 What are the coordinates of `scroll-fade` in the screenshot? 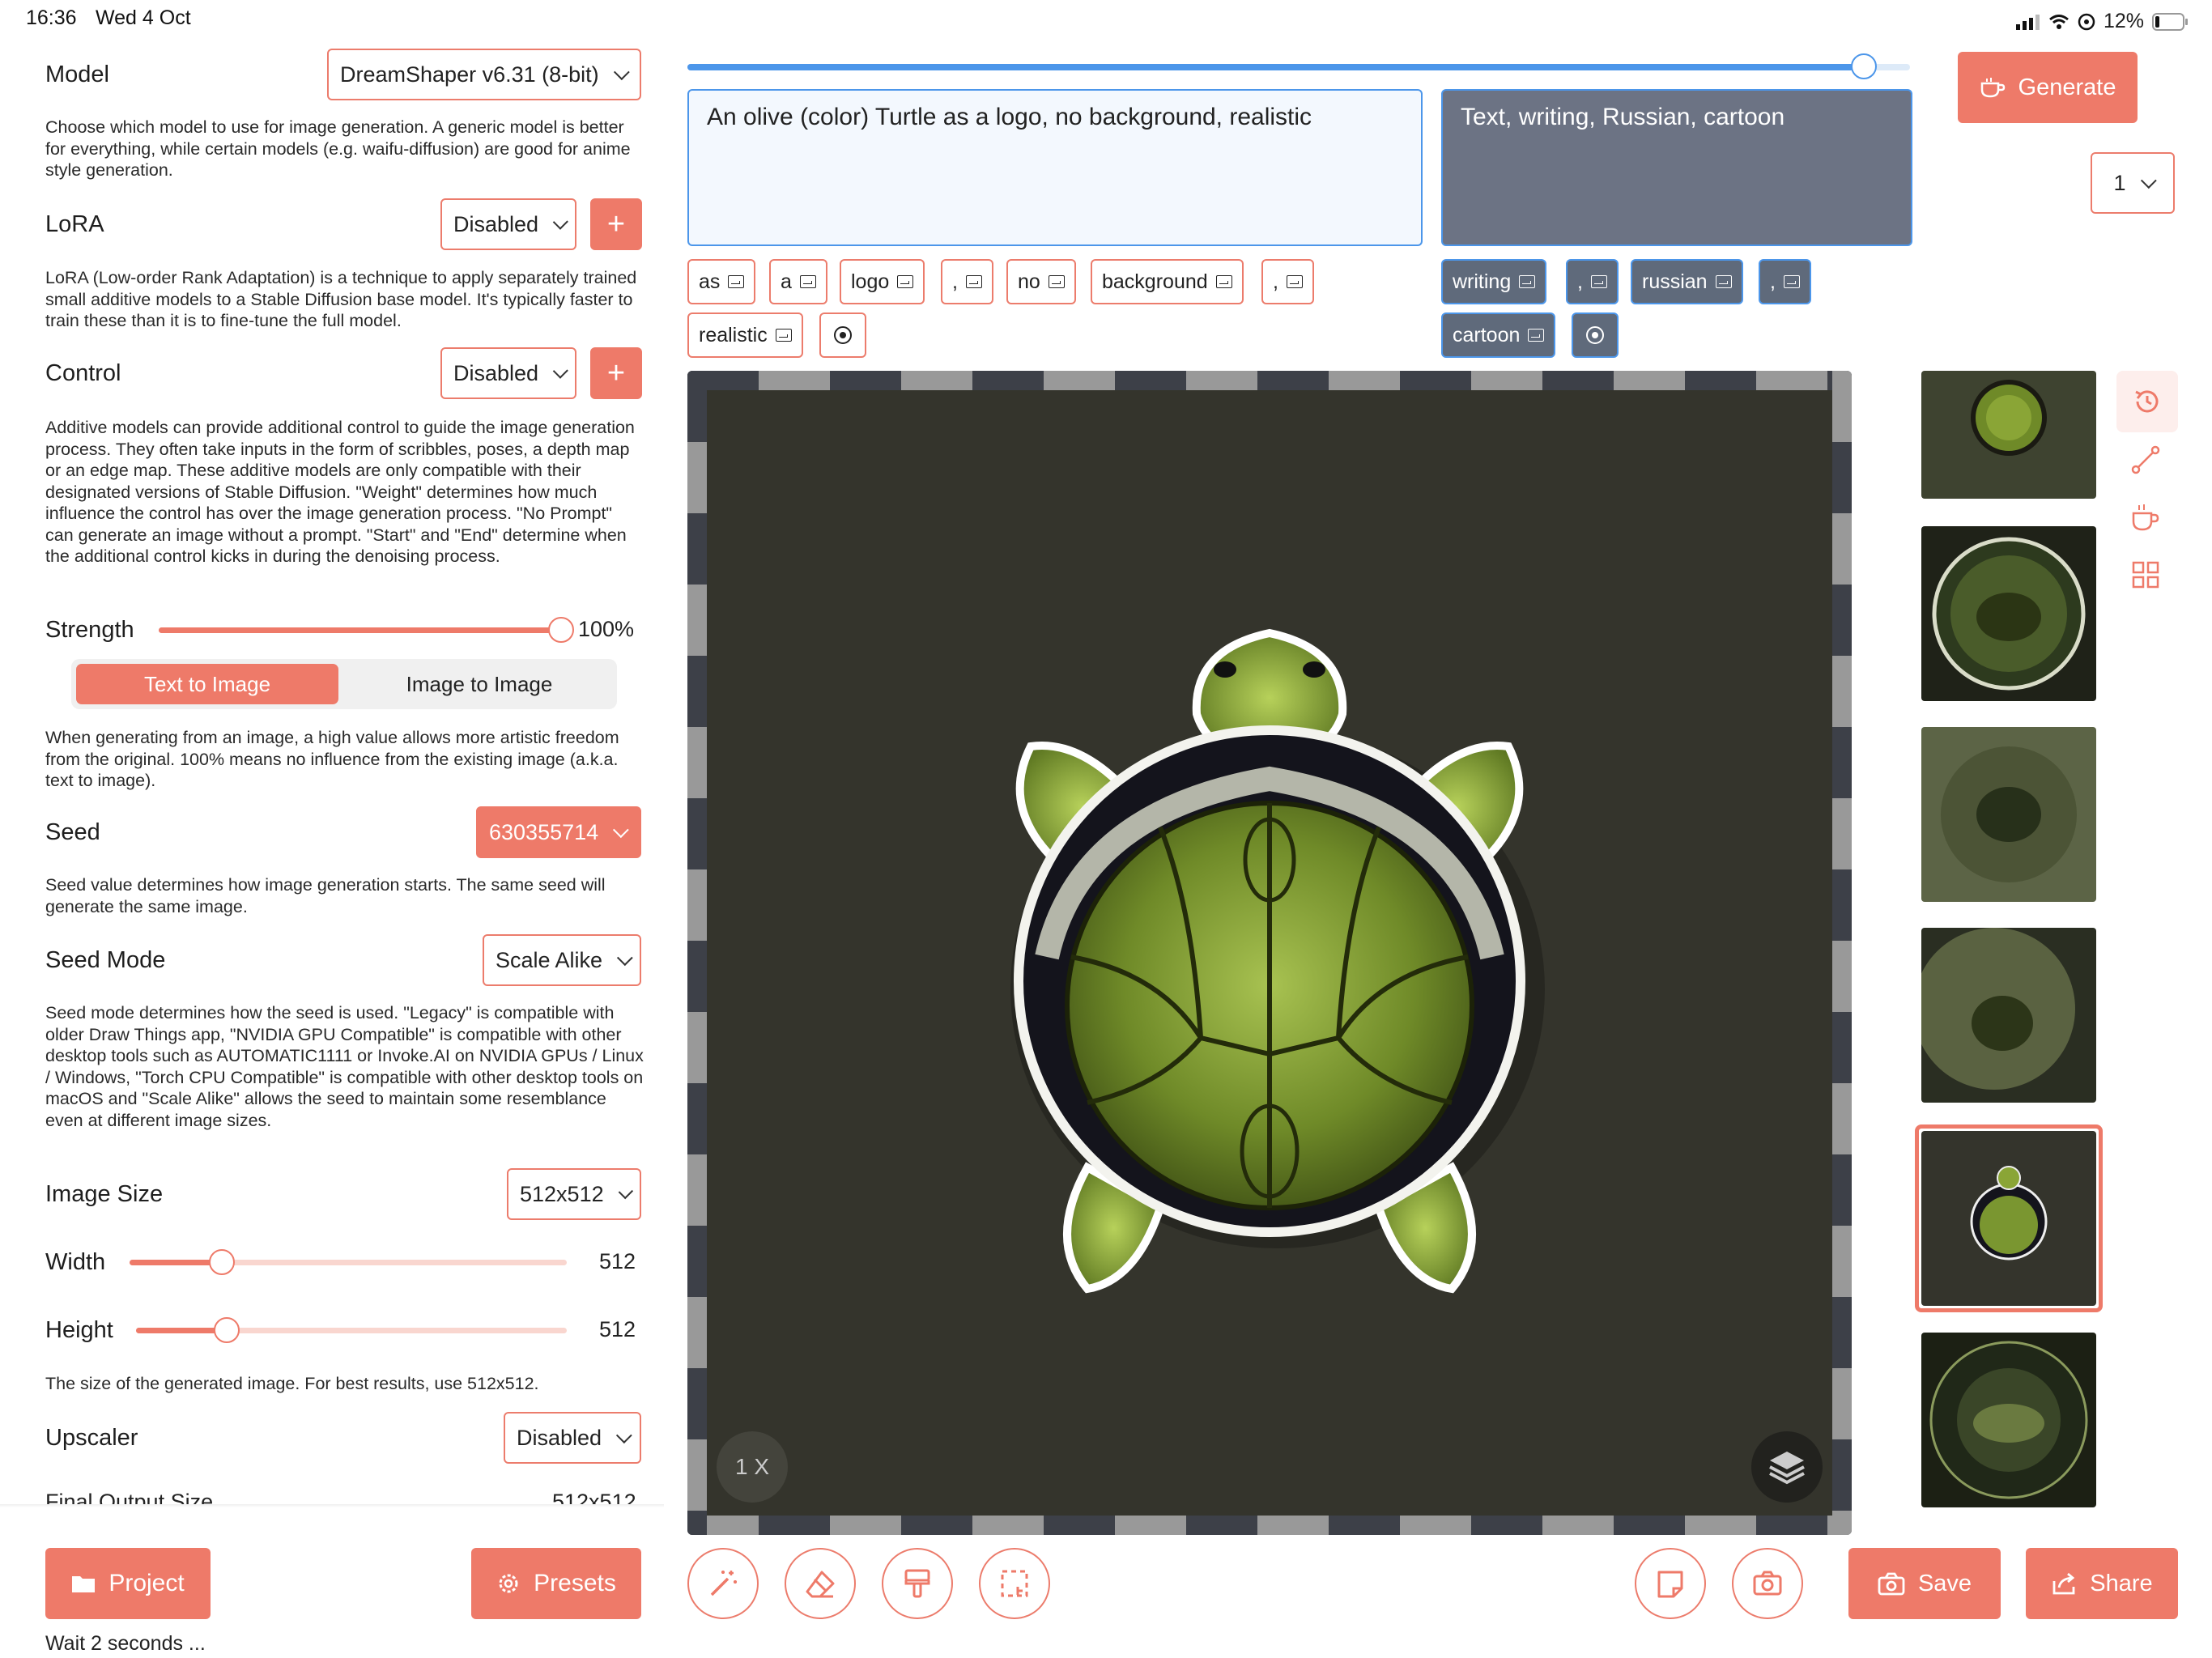 It's located at (332, 1505).